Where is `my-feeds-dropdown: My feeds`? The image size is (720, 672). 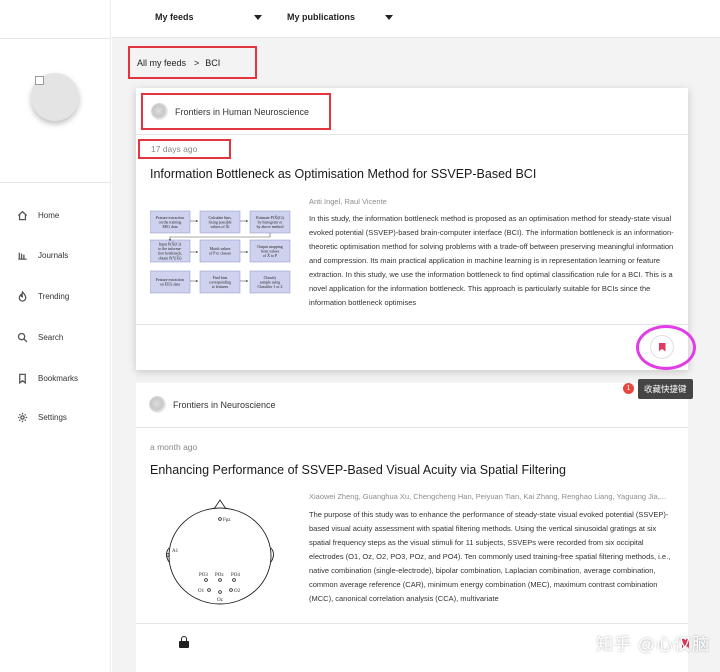
my-feeds-dropdown: My feeds is located at coordinates (208, 17).